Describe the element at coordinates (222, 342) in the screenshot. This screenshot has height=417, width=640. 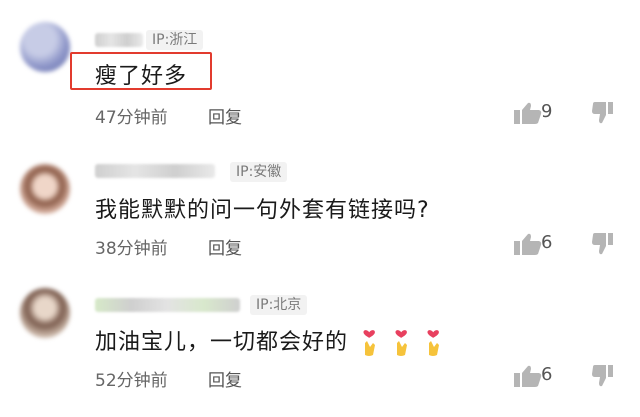
I see `comment-text-content: 加油宝儿，一切都会好的` at that location.